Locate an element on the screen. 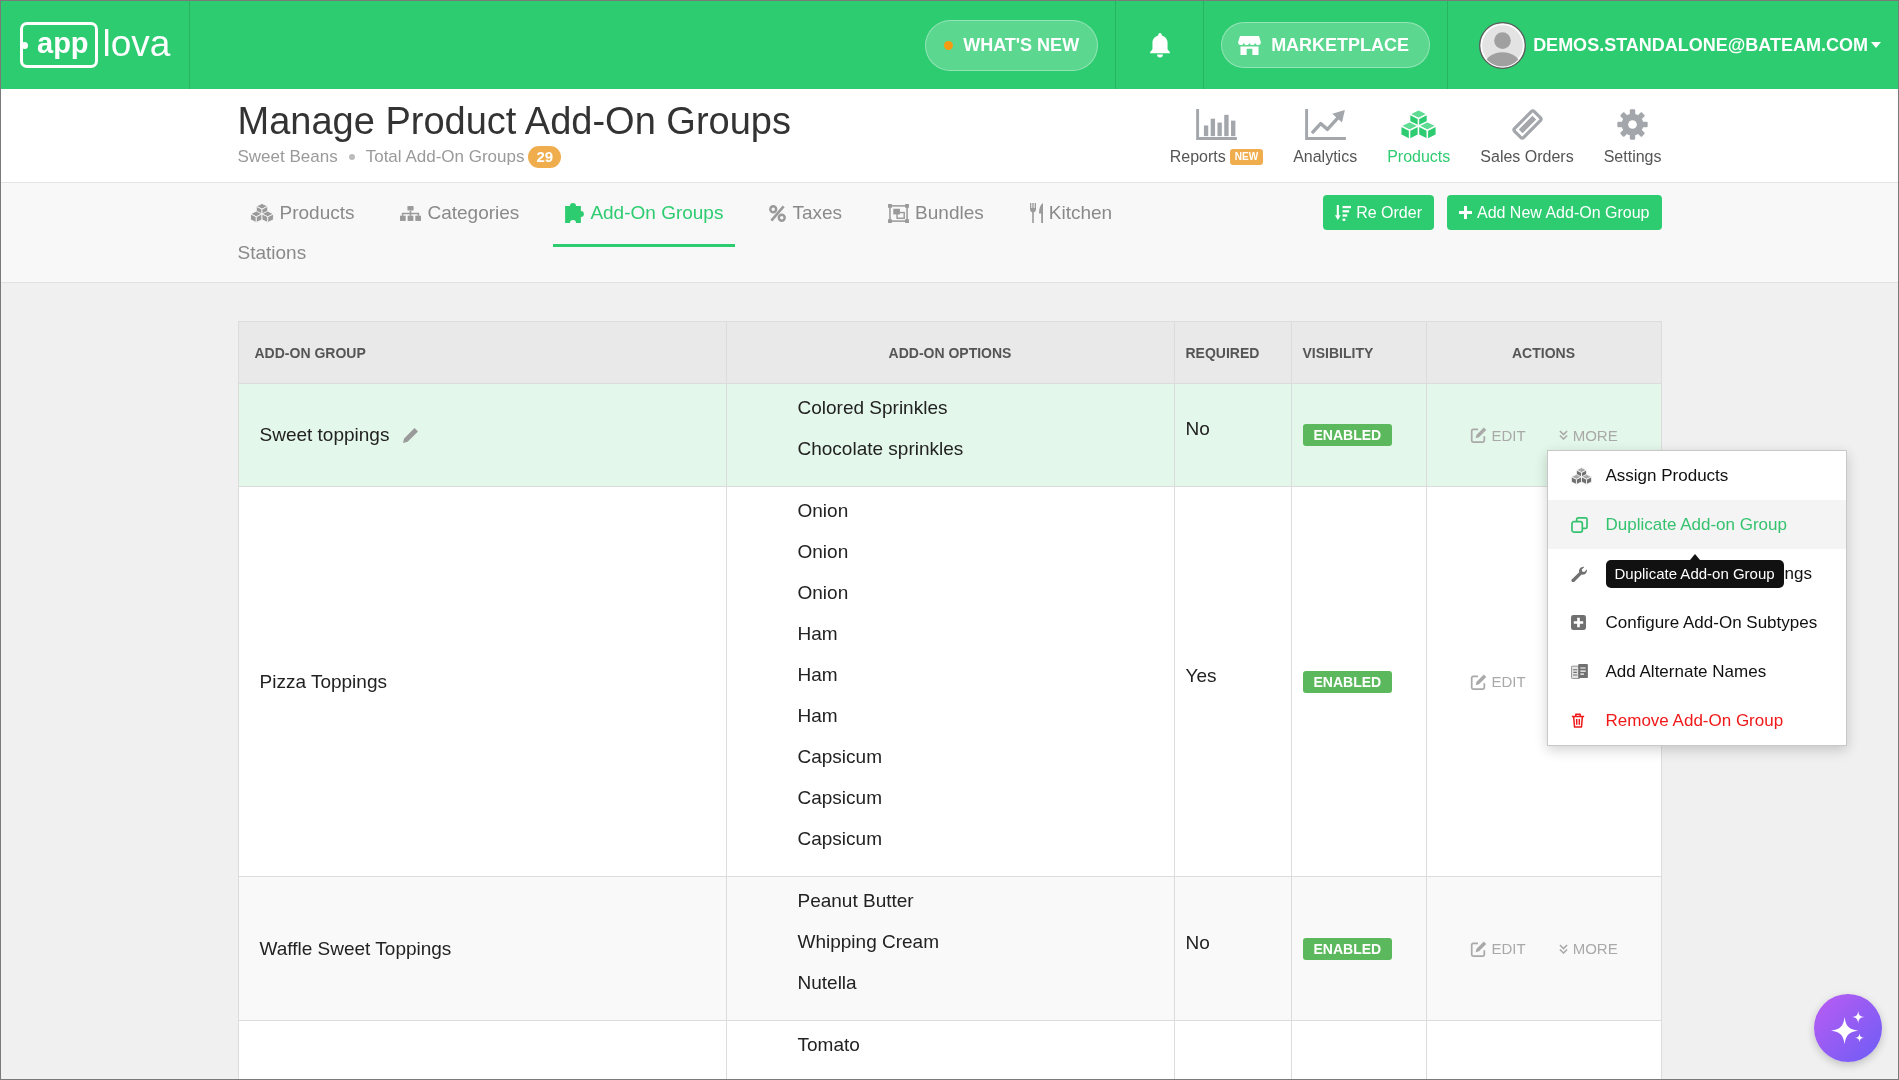  user-menu: DEMOS.STANDALONE@BATEAM.COM is located at coordinates (1707, 45).